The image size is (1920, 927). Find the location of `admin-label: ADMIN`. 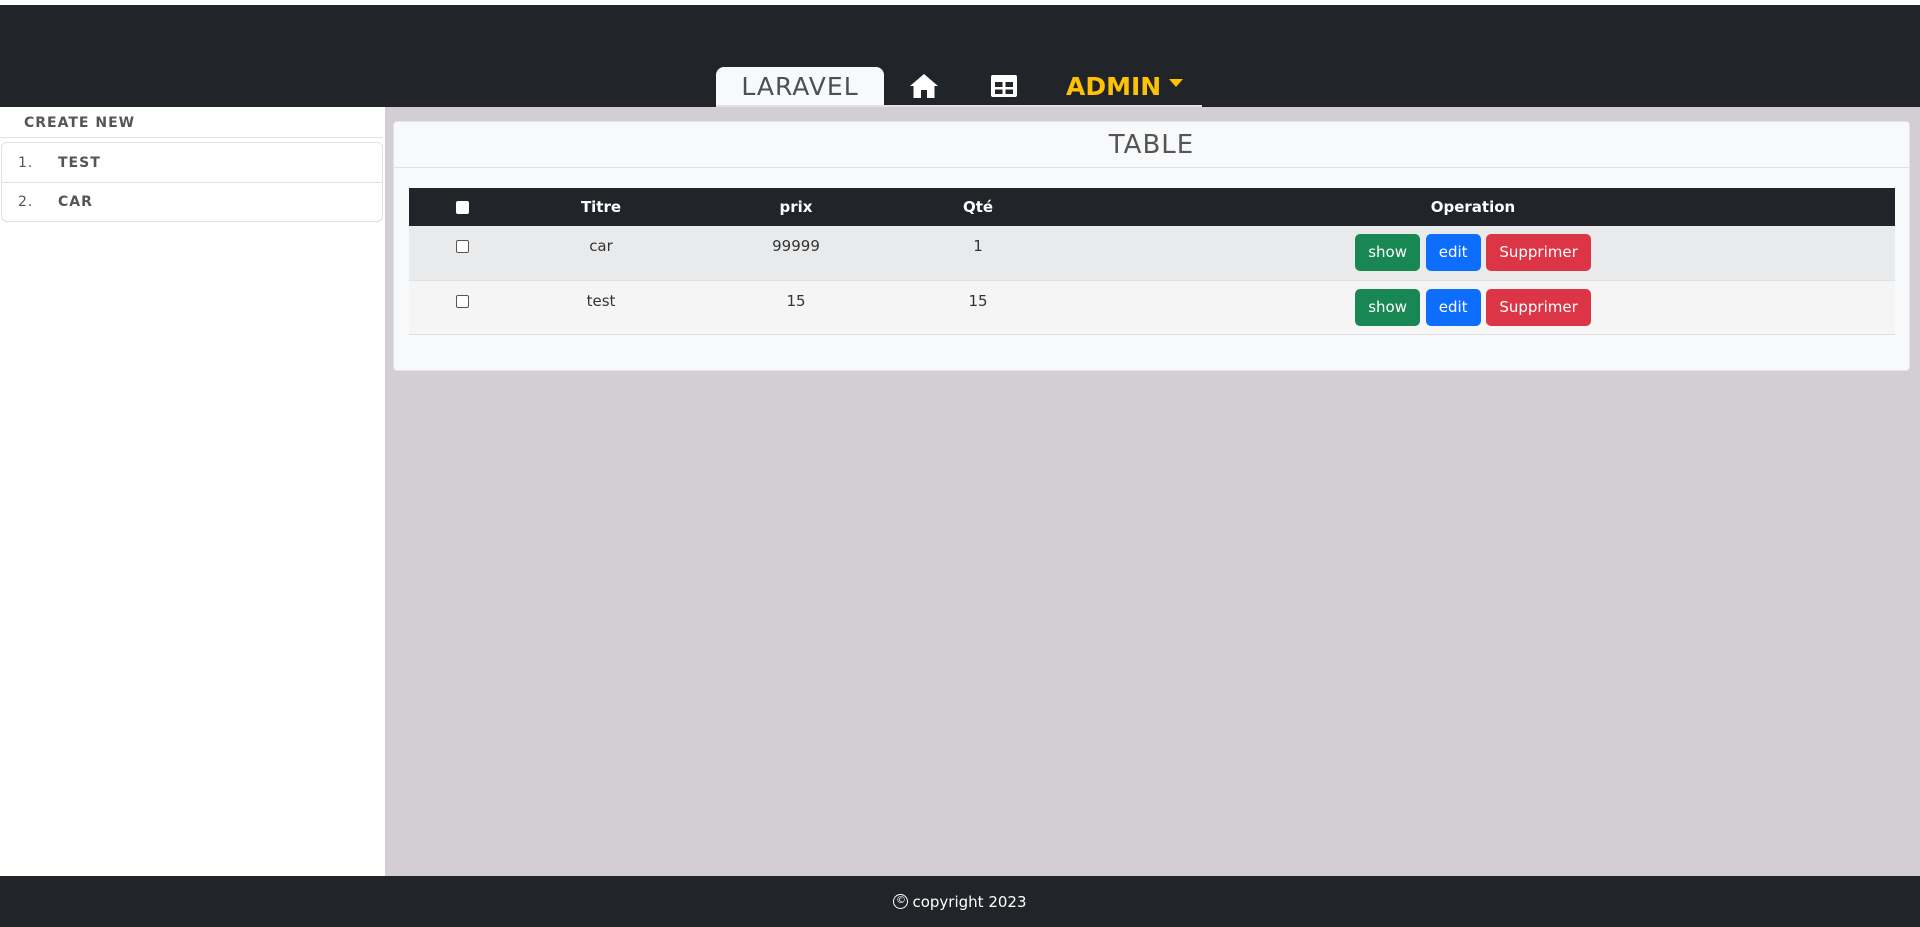

admin-label: ADMIN is located at coordinates (1114, 86).